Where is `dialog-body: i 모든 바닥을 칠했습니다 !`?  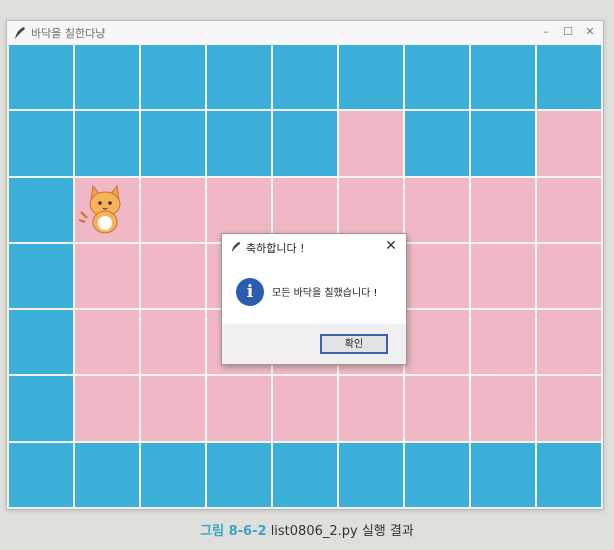 dialog-body: i 모든 바닥을 칠했습니다 ! is located at coordinates (314, 292).